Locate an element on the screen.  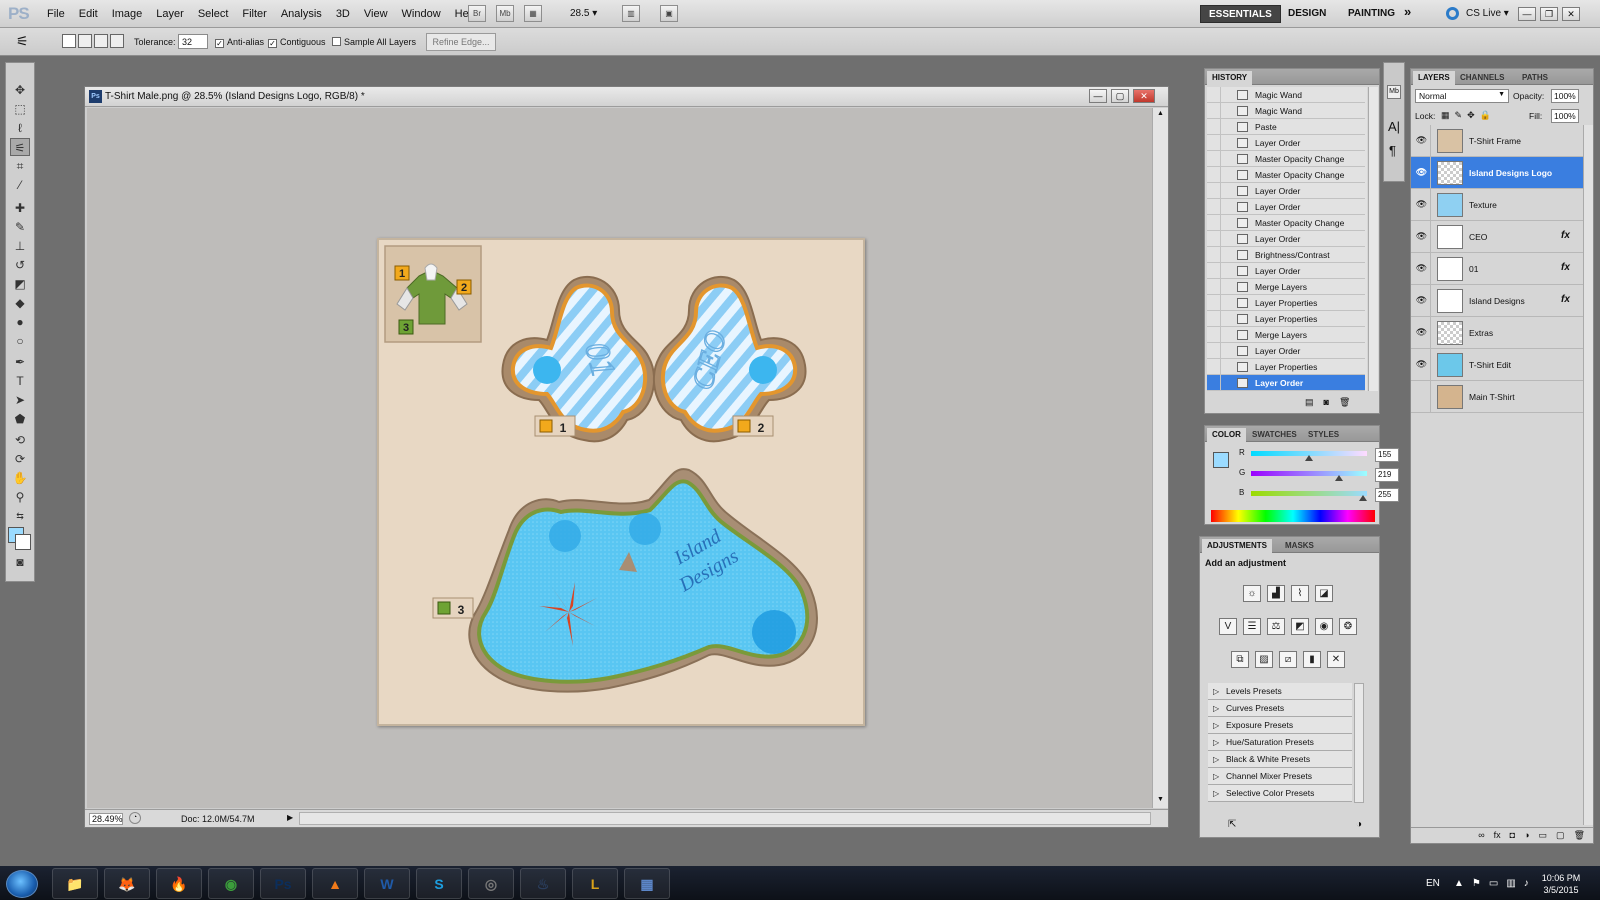
bridge-button: Br is located at coordinates (477, 13).